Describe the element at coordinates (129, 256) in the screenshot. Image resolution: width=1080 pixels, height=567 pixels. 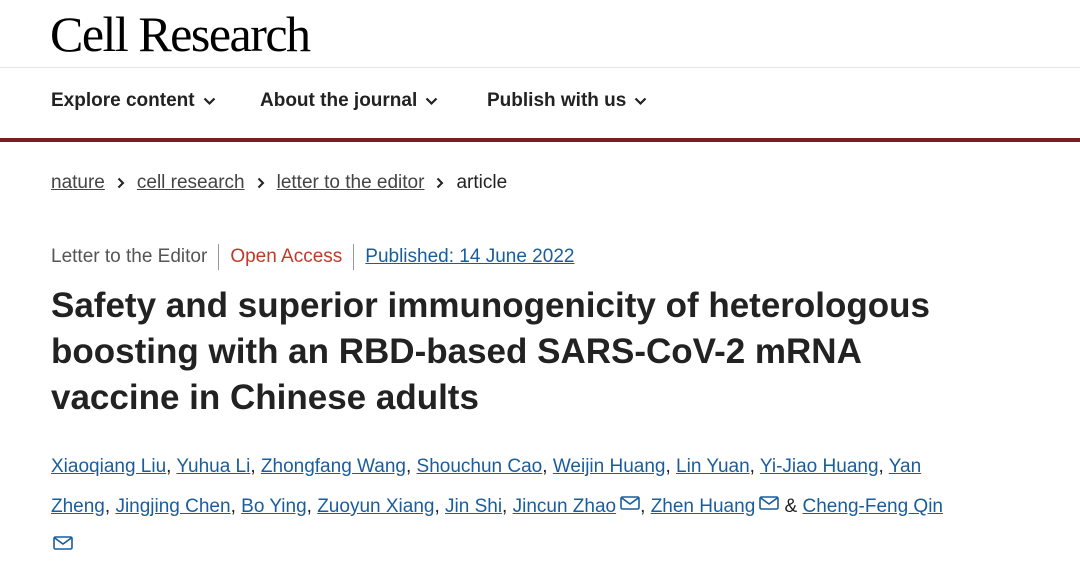
I see `article-type: Letter to the Editor` at that location.